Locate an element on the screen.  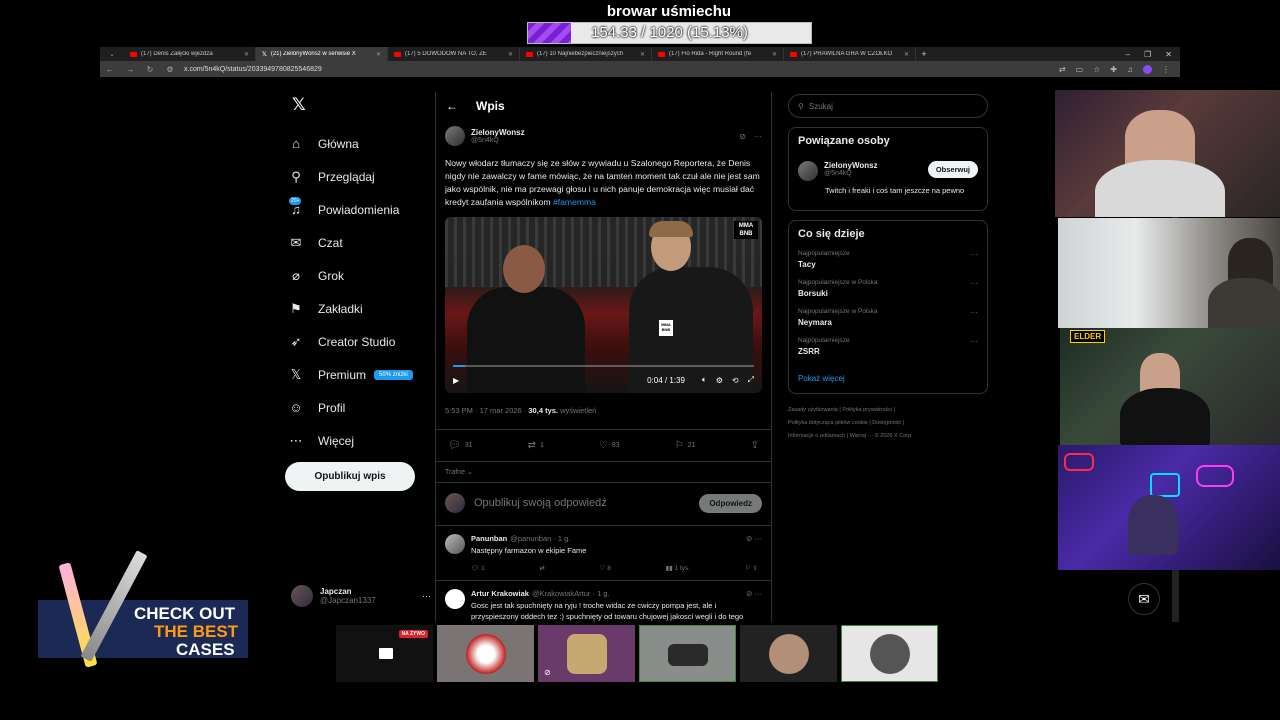
post-button: Opublikuj wpis is located at coordinates (350, 476).